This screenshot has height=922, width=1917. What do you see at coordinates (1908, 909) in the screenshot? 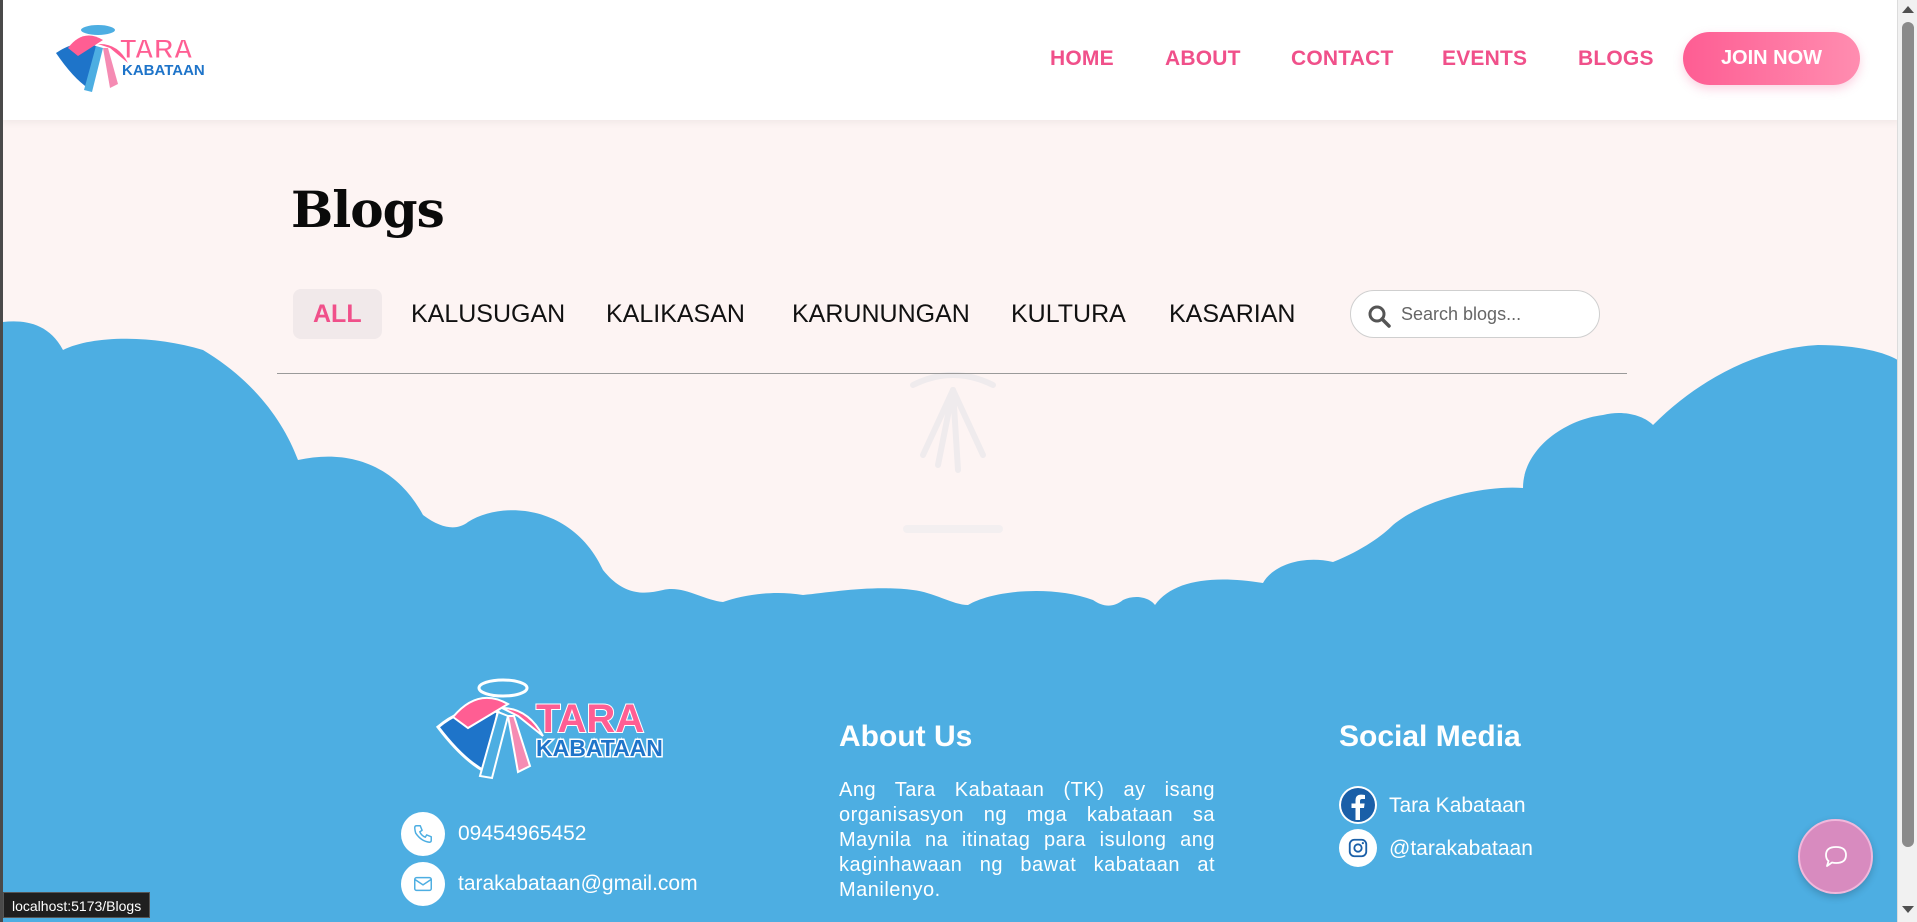
I see `scroll-down-arrow-icon` at bounding box center [1908, 909].